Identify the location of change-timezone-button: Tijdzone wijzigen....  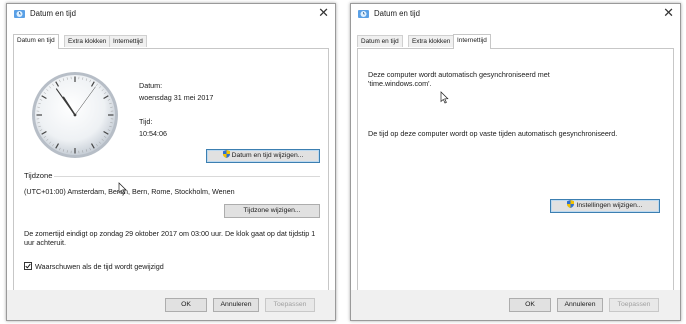
(272, 211).